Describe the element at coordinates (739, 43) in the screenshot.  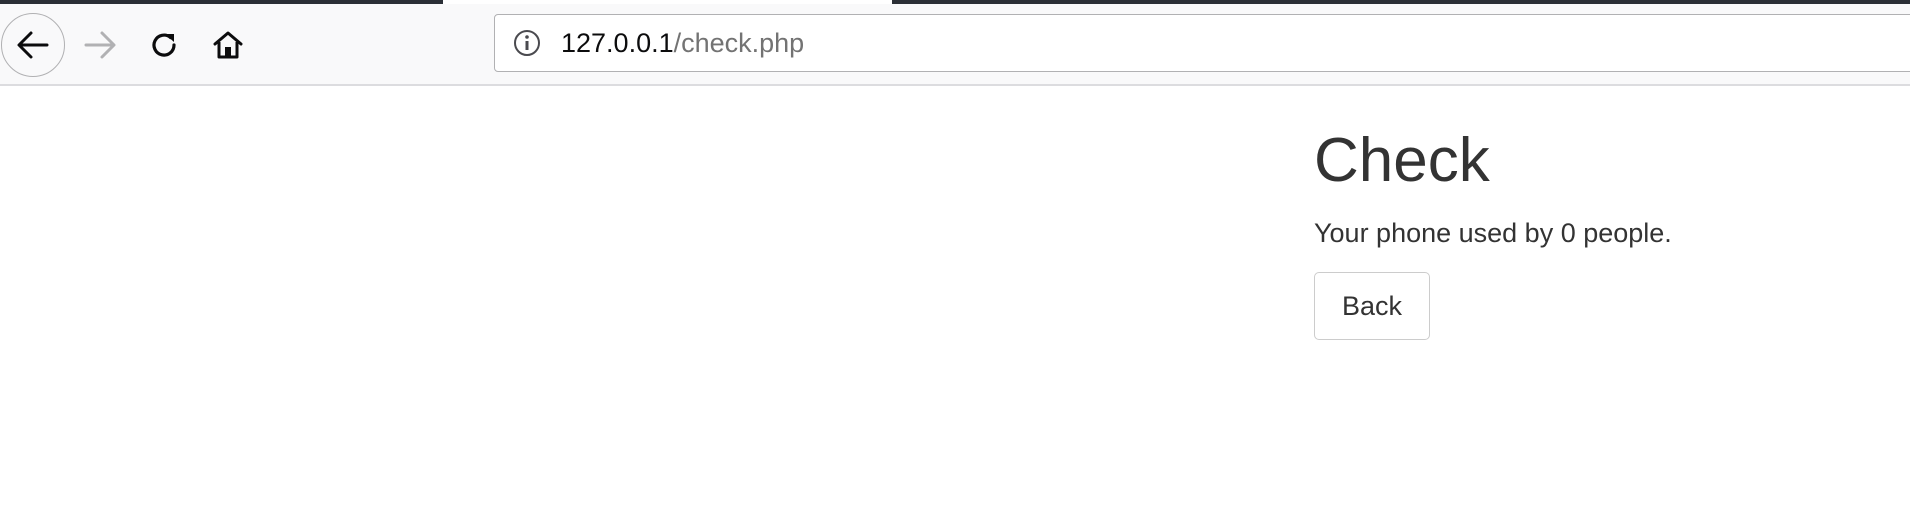
I see `url-path: /check.php` at that location.